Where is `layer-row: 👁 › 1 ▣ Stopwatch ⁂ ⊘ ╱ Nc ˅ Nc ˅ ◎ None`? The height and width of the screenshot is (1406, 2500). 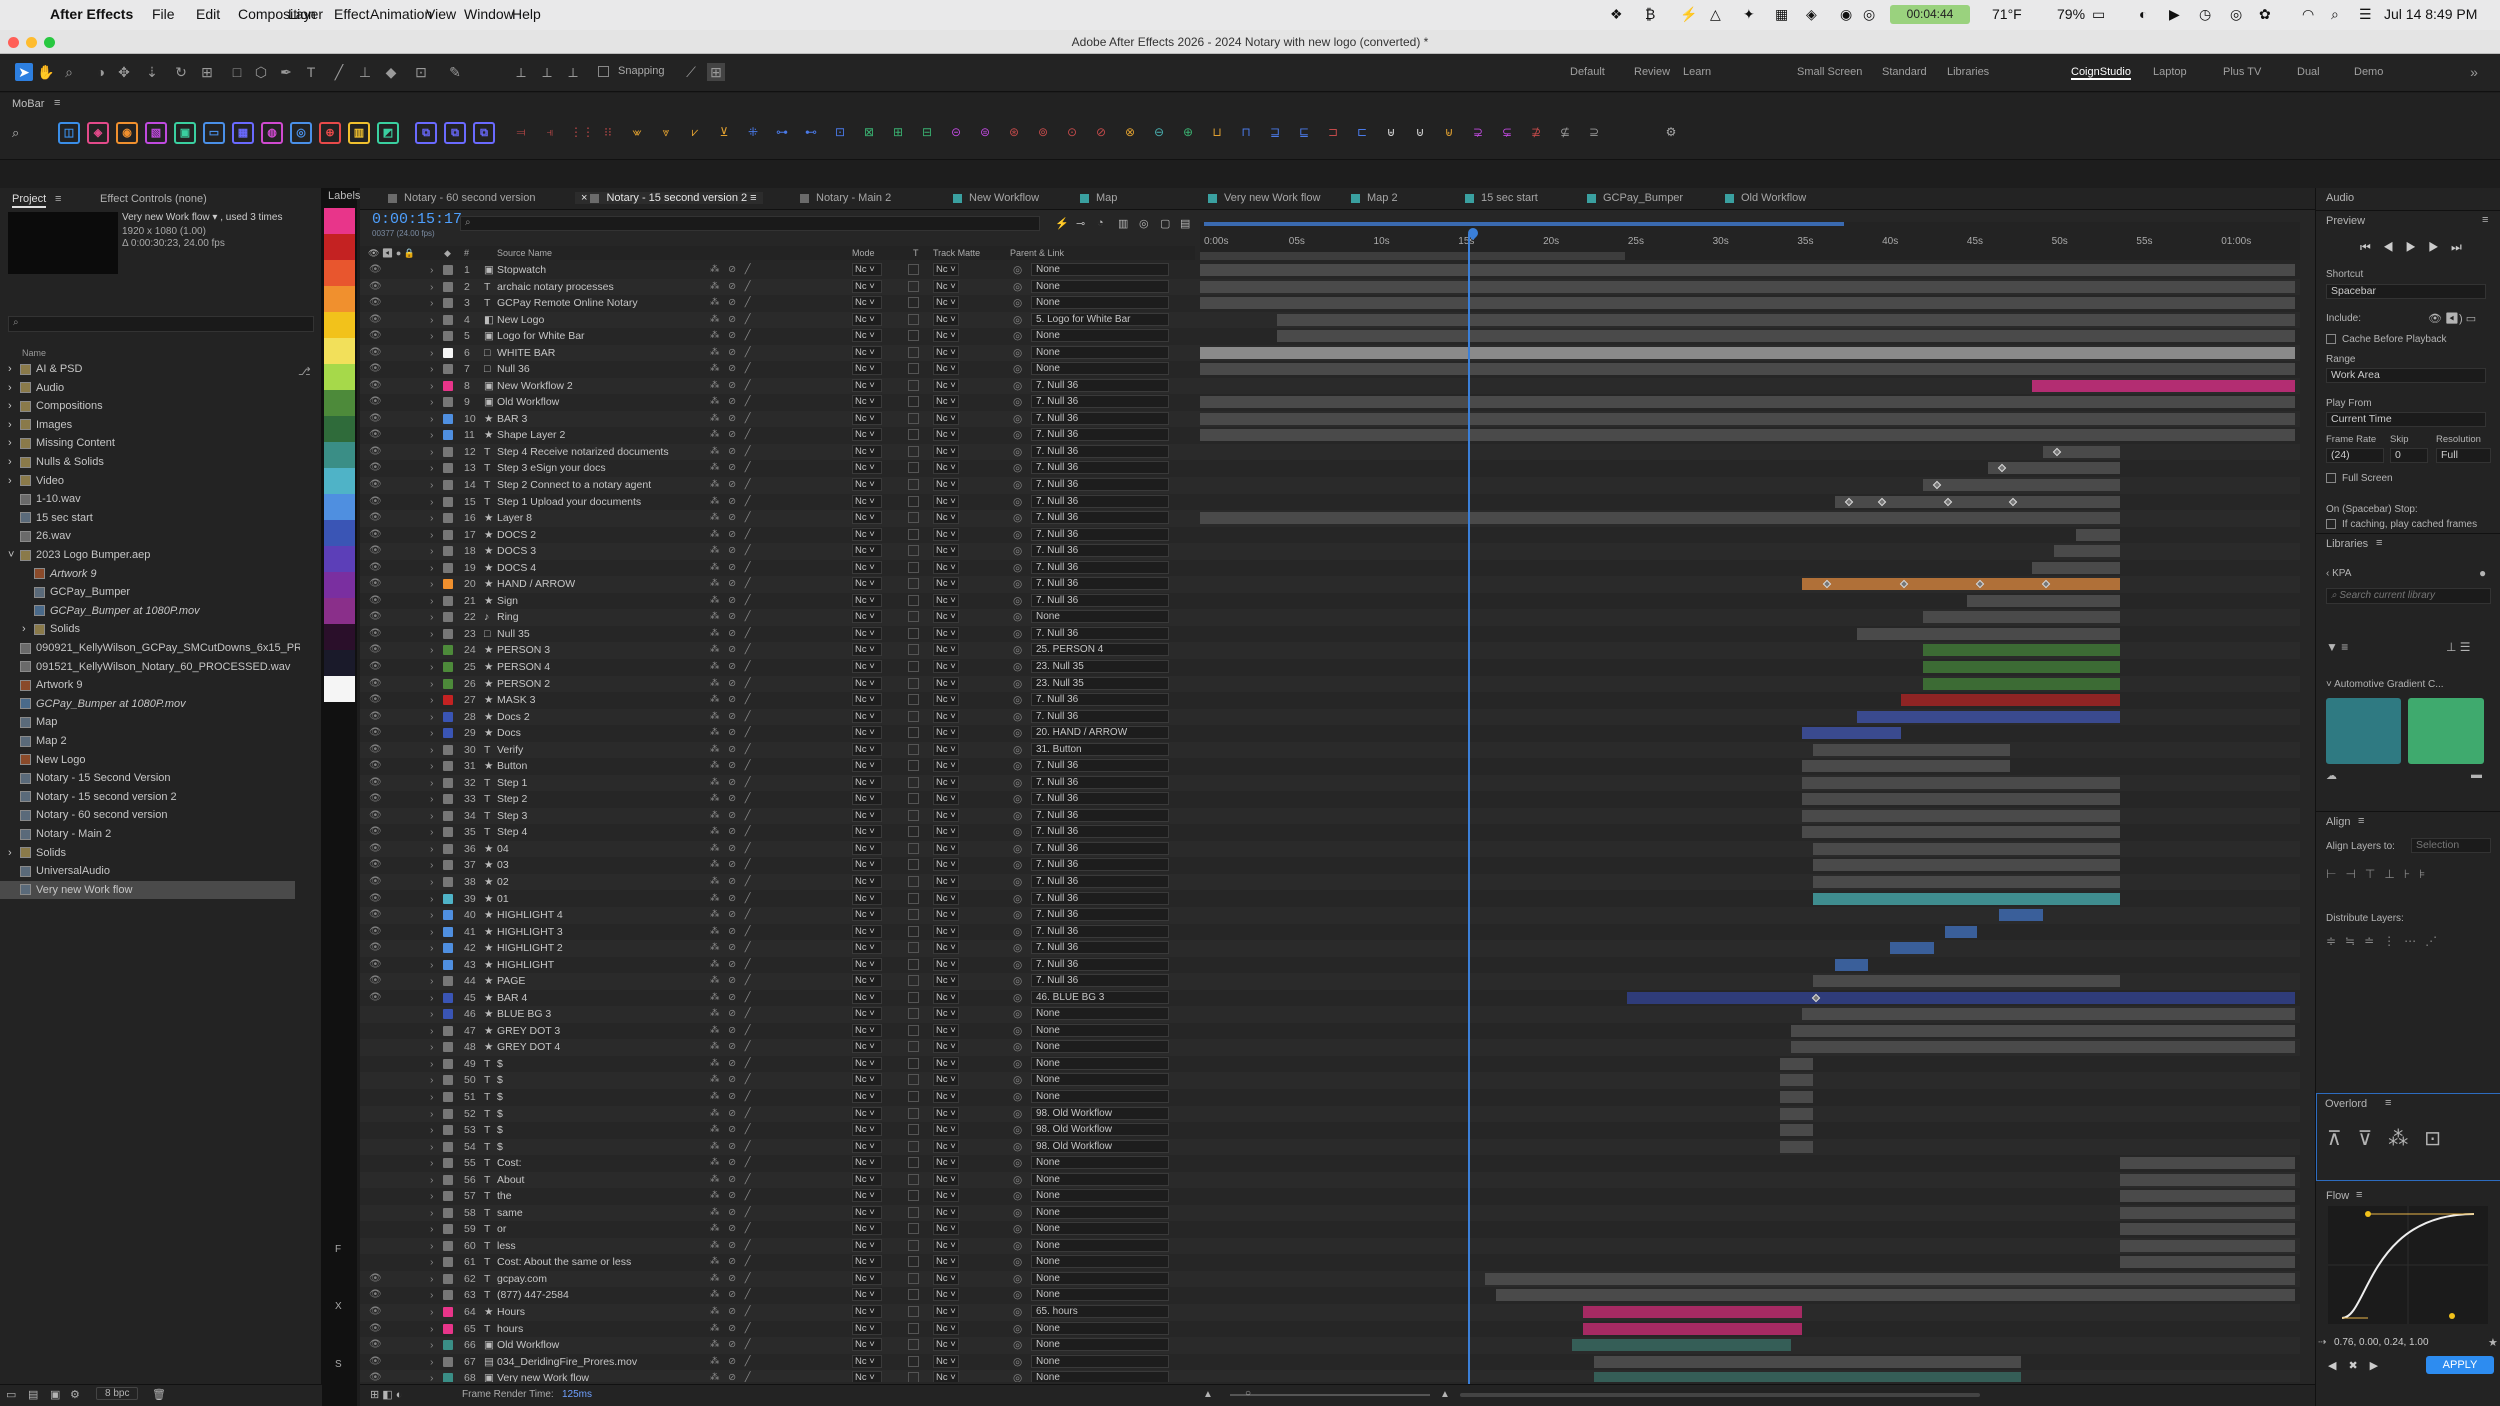 layer-row: 👁 › 1 ▣ Stopwatch ⁂ ⊘ ╱ Nc ˅ Nc ˅ ◎ None is located at coordinates (1330, 270).